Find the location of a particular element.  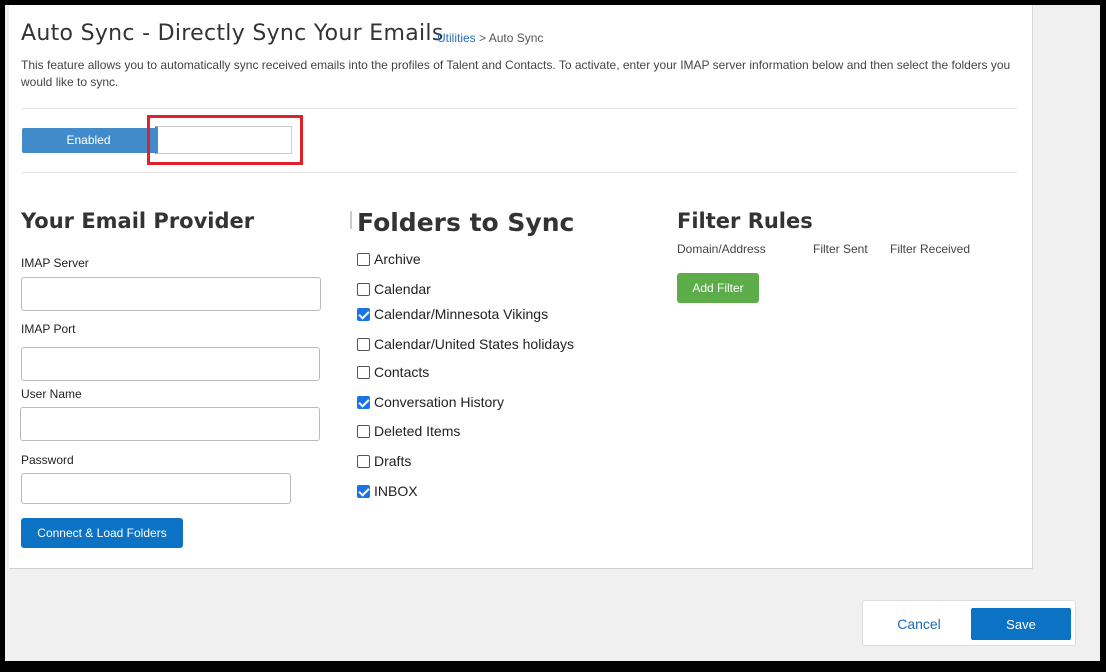

column-divider is located at coordinates (351, 220).